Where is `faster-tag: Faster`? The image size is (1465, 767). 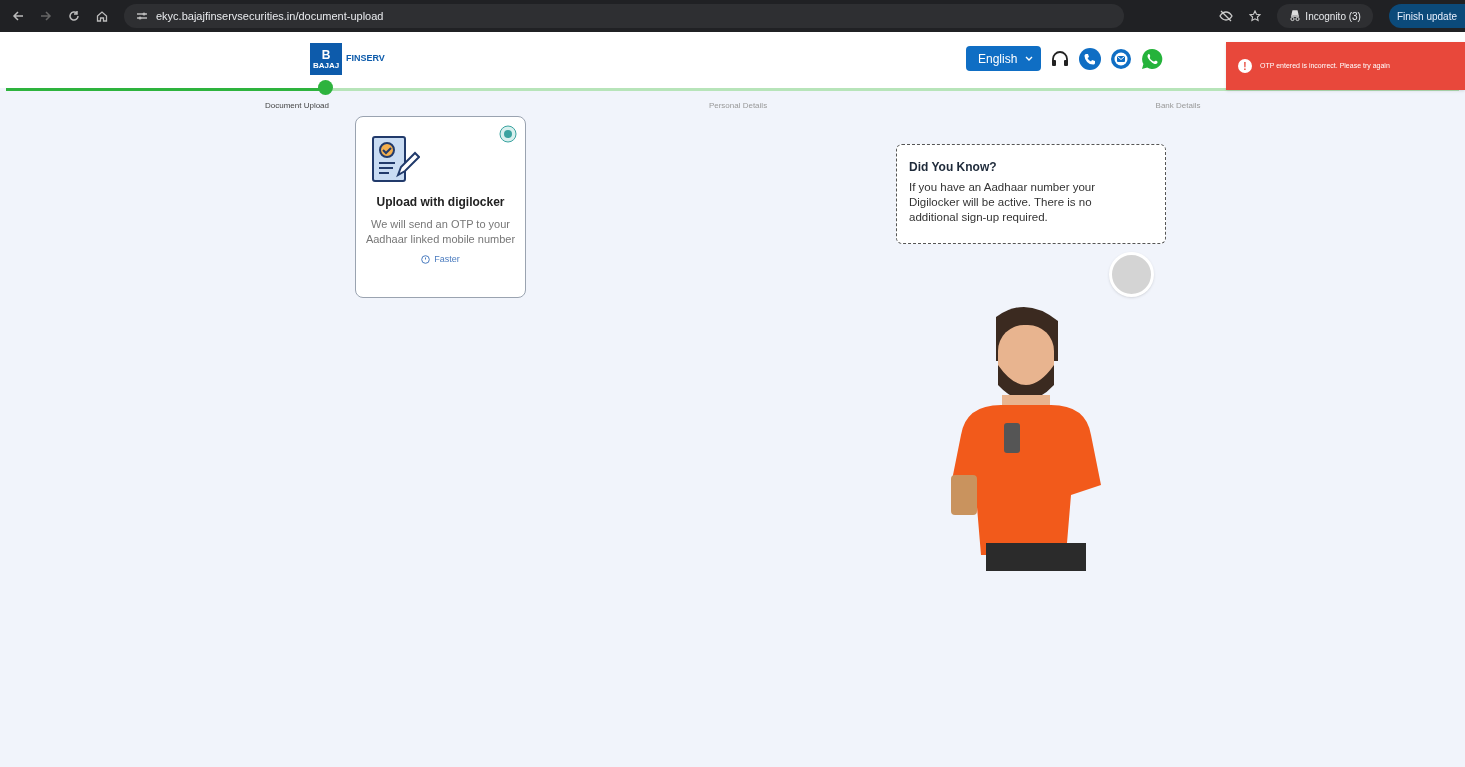 faster-tag: Faster is located at coordinates (447, 260).